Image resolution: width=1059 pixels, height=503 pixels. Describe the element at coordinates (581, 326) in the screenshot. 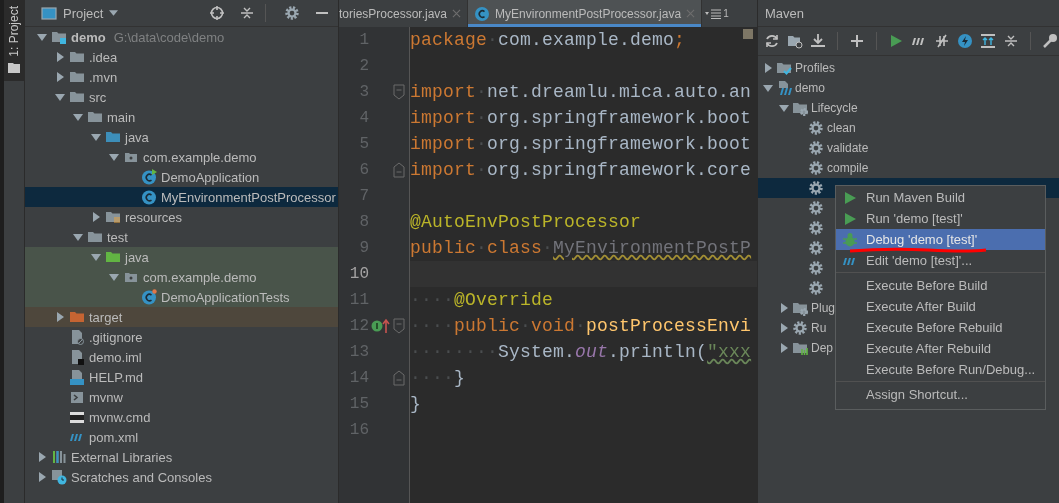

I see `code-line: ····public·void·postProcessEnvi` at that location.